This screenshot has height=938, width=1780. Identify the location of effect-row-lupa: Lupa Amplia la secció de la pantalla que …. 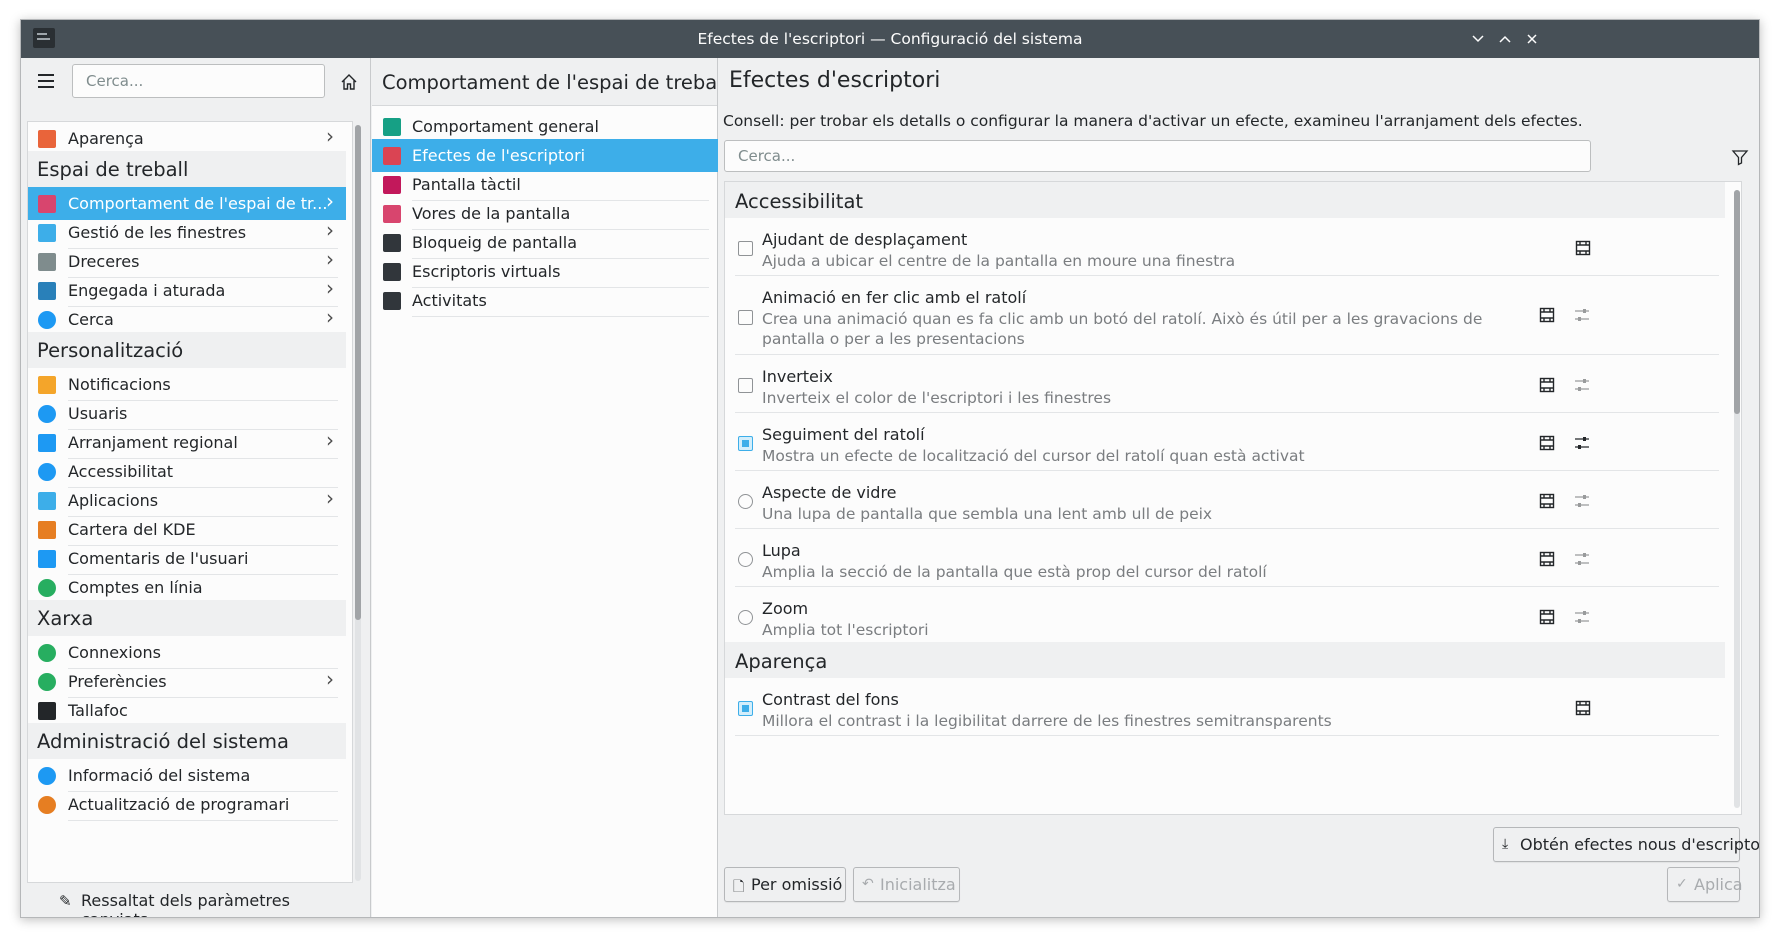
(1225, 558).